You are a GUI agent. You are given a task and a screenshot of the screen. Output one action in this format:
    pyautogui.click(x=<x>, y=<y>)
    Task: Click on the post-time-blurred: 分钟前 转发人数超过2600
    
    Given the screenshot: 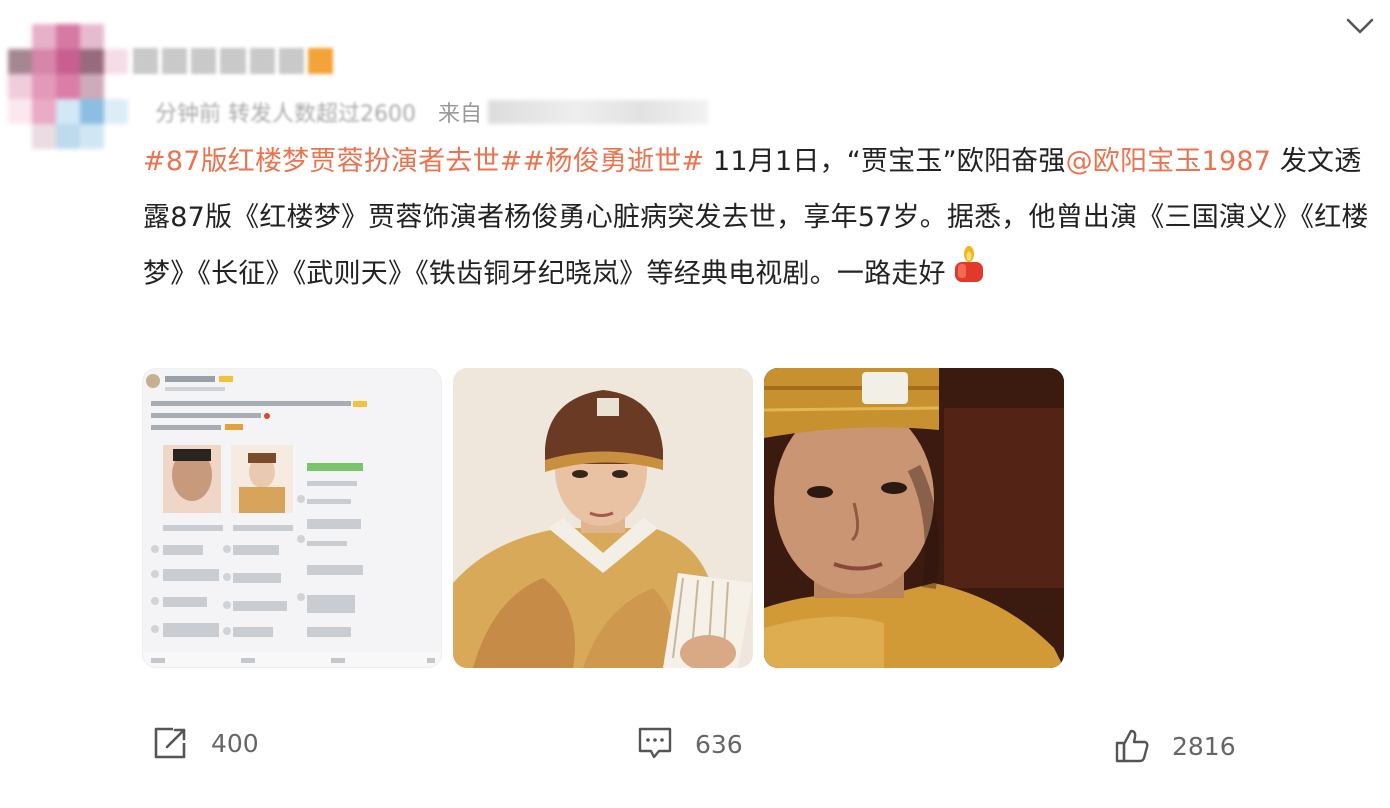 What is the action you would take?
    pyautogui.click(x=285, y=114)
    